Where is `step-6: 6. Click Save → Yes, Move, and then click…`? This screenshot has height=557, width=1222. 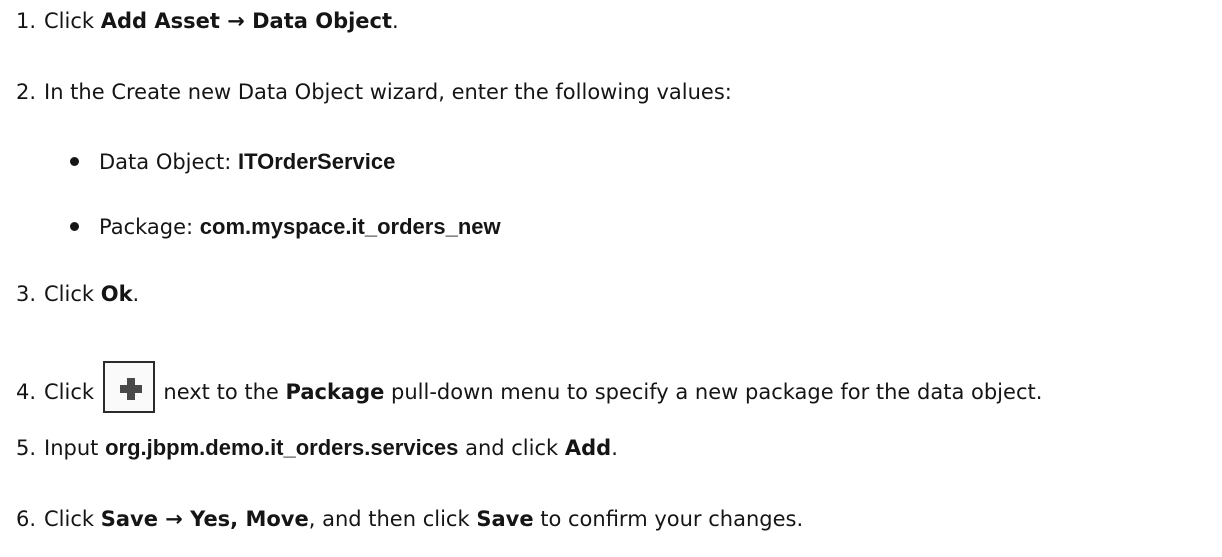 step-6: 6. Click Save → Yes, Move, and then click… is located at coordinates (401, 519).